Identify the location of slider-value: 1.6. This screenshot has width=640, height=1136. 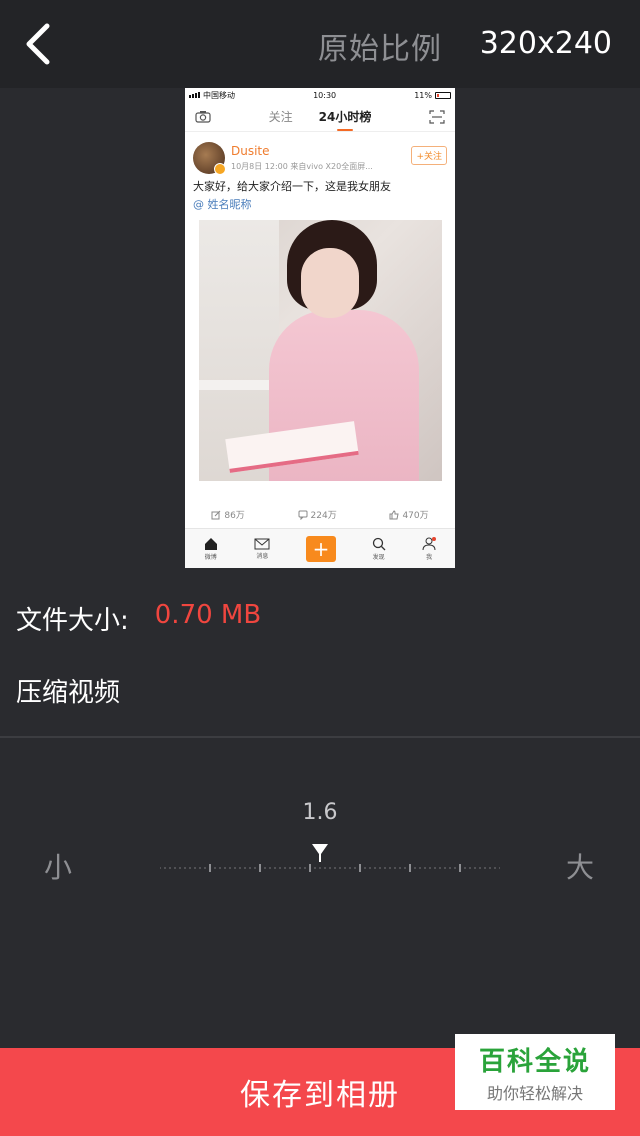
(320, 812).